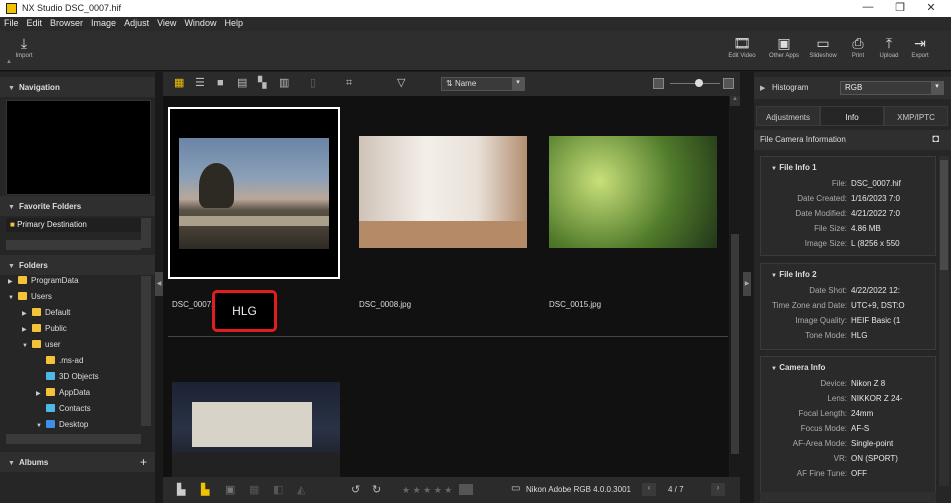 Image resolution: width=951 pixels, height=503 pixels. I want to click on menu-window: Window, so click(200, 23).